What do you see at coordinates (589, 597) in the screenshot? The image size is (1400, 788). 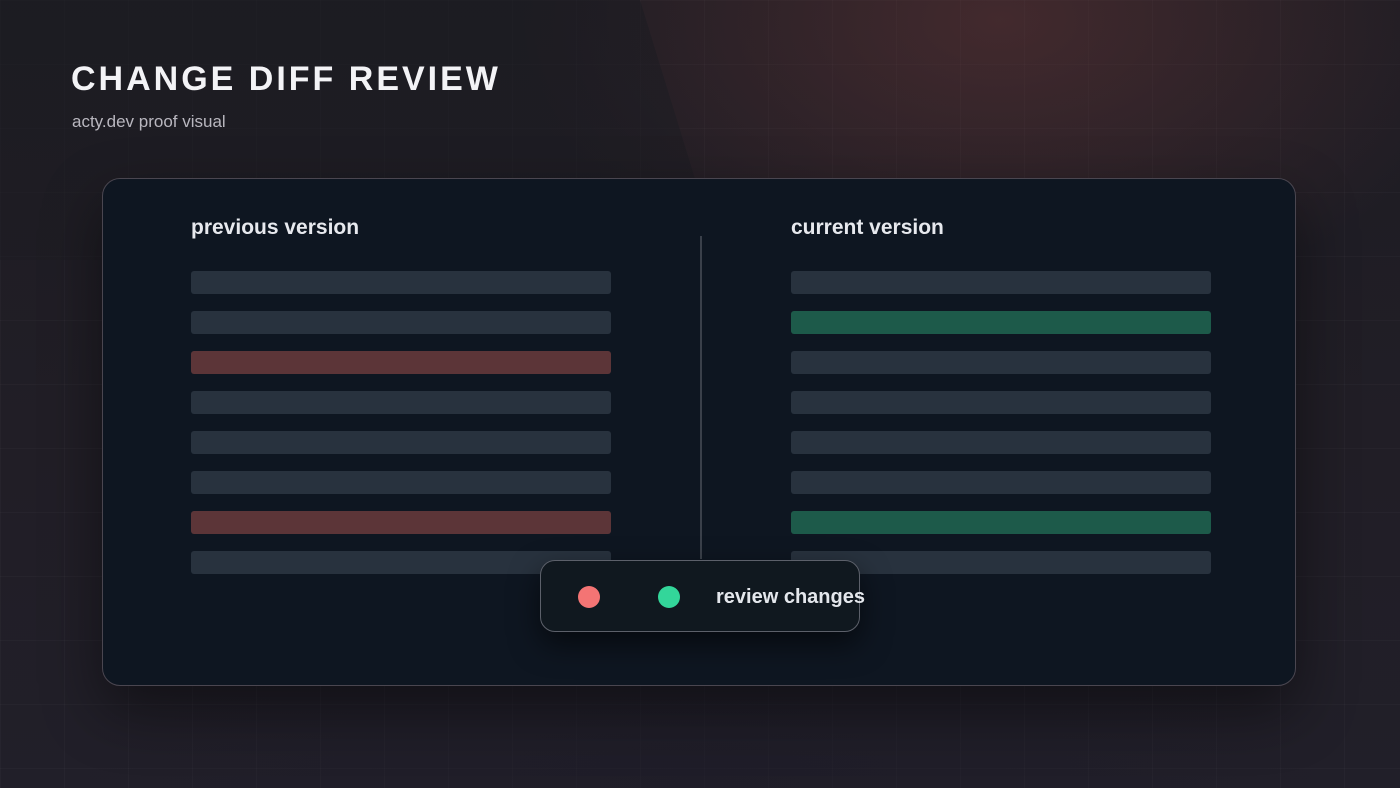 I see `removed-indicator-dot` at bounding box center [589, 597].